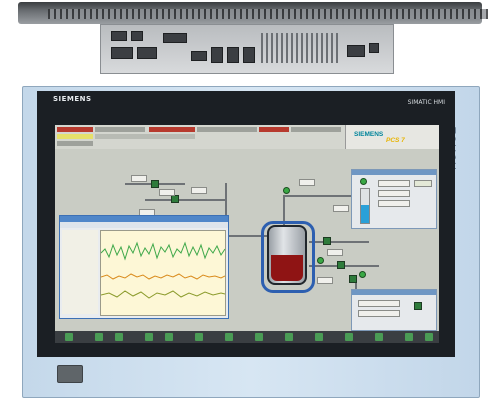 This screenshot has height=400, width=500. I want to click on level-bar-fill, so click(365, 214).